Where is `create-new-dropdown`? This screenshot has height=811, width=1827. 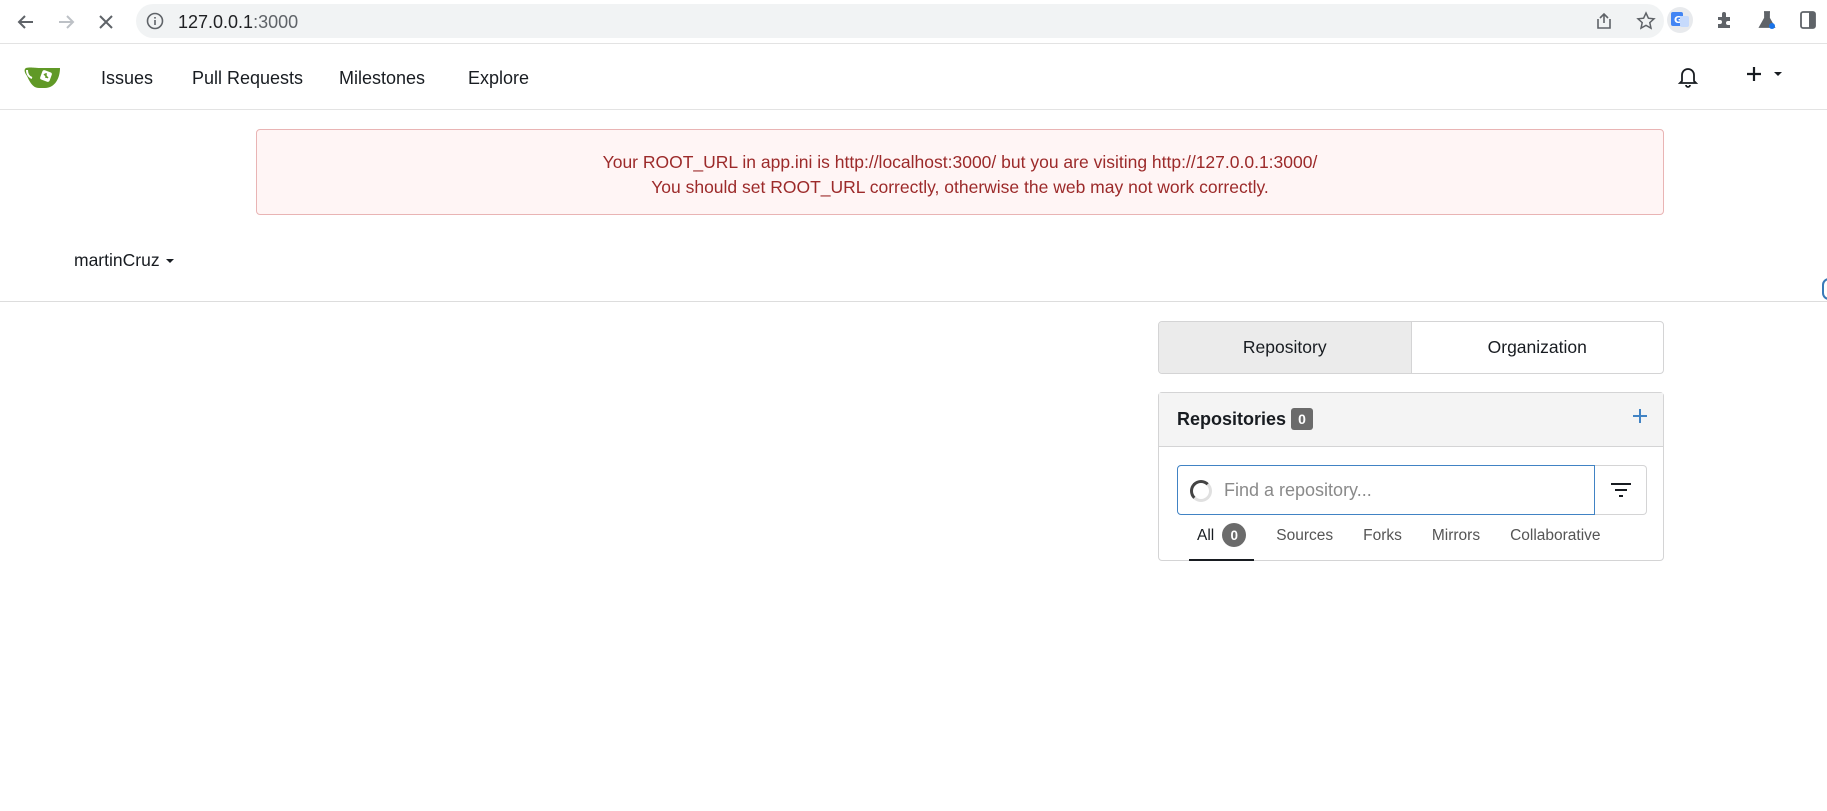 create-new-dropdown is located at coordinates (1764, 74).